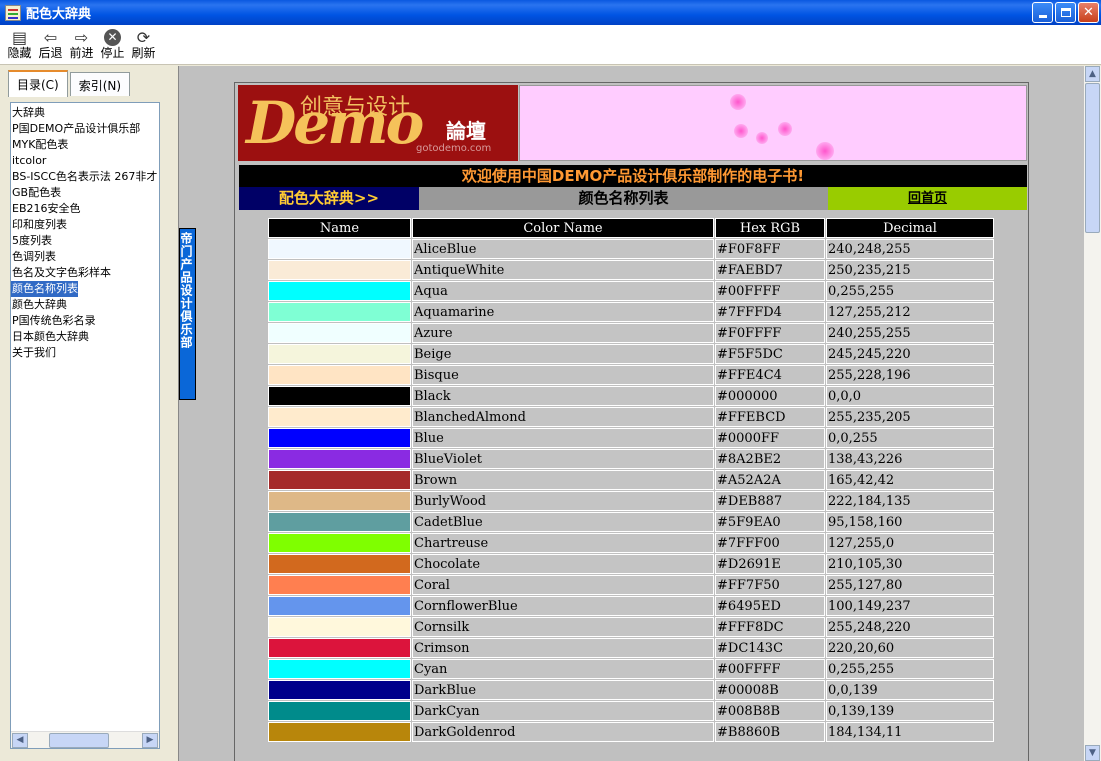 This screenshot has width=1101, height=761. What do you see at coordinates (910, 690) in the screenshot?
I see `decimal-cell: 0,0,139` at bounding box center [910, 690].